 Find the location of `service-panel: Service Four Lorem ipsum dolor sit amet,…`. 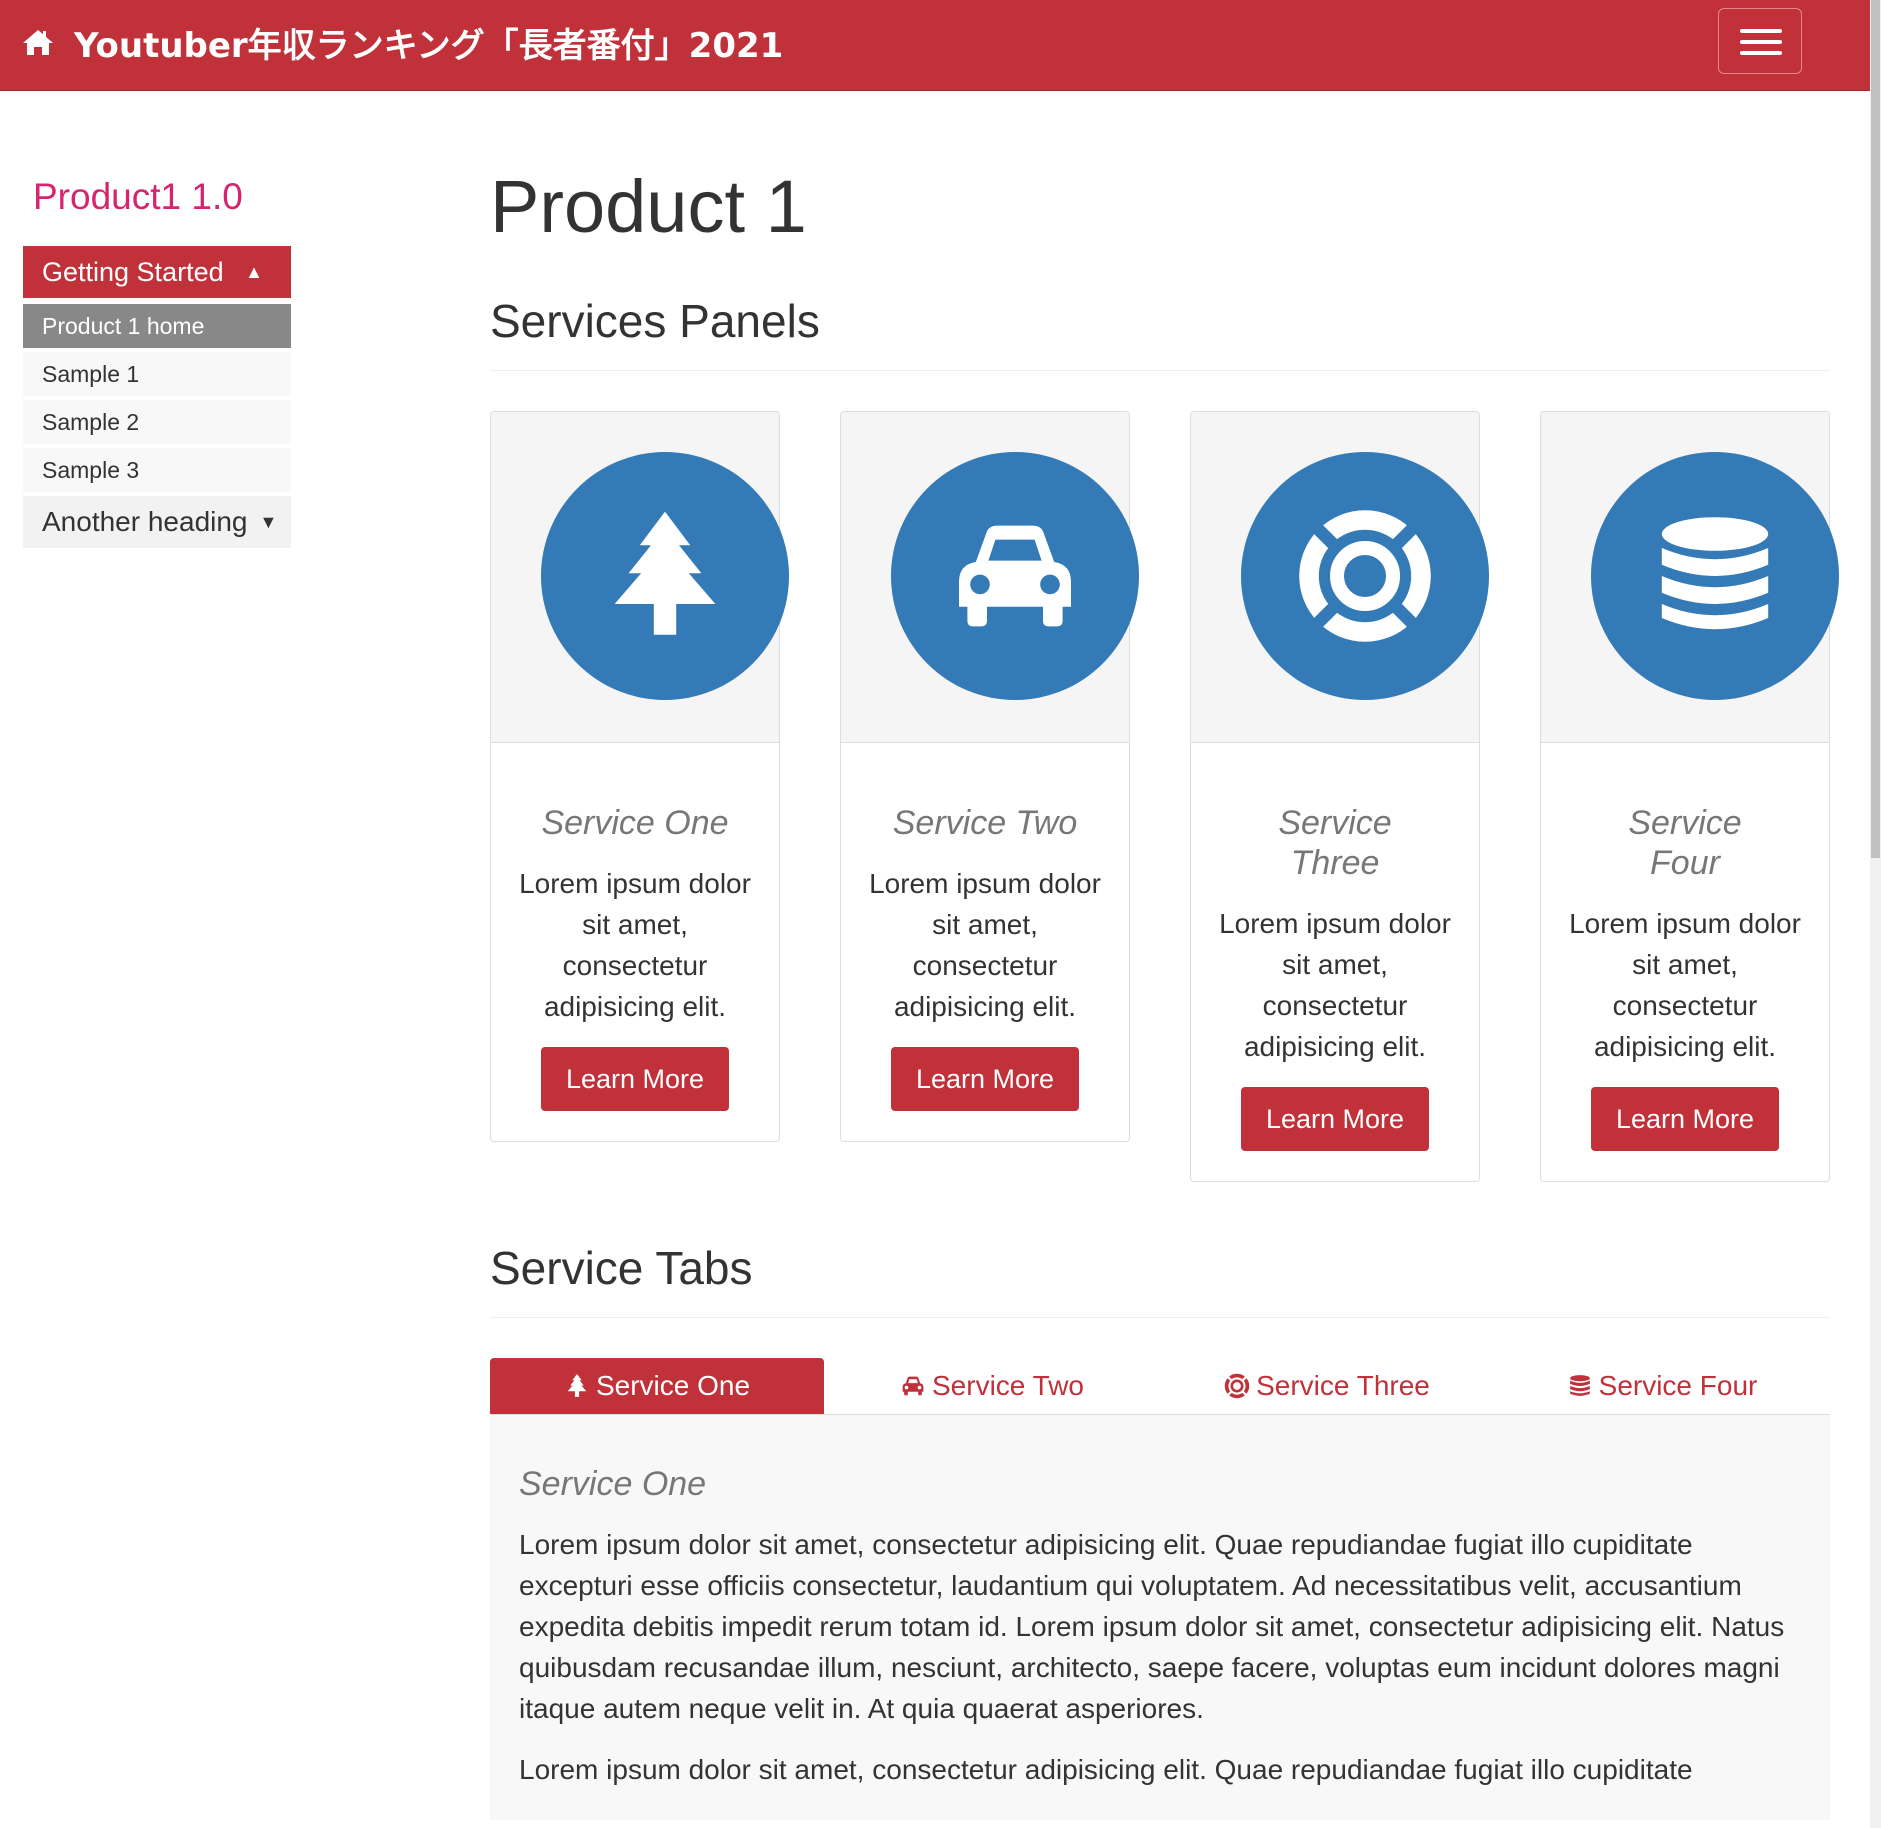

service-panel: Service Four Lorem ipsum dolor sit amet,… is located at coordinates (1689, 796).